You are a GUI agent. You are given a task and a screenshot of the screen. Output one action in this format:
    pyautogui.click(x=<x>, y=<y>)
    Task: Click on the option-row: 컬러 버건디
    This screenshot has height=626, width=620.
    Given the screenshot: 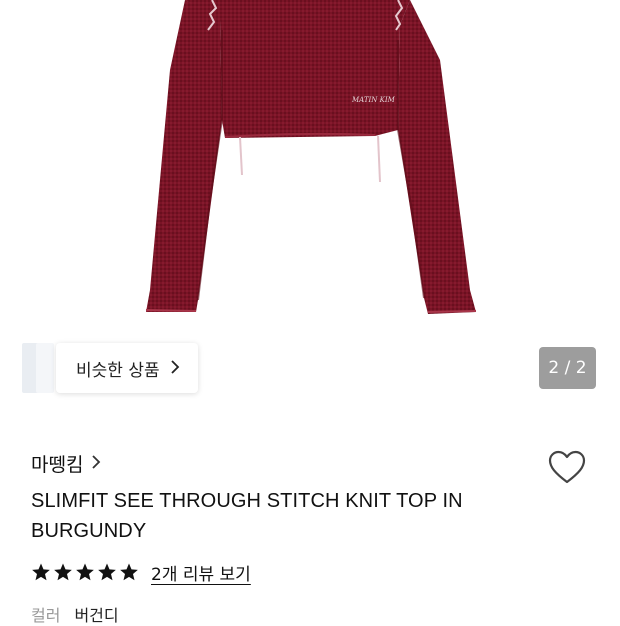 What is the action you would take?
    pyautogui.click(x=75, y=614)
    